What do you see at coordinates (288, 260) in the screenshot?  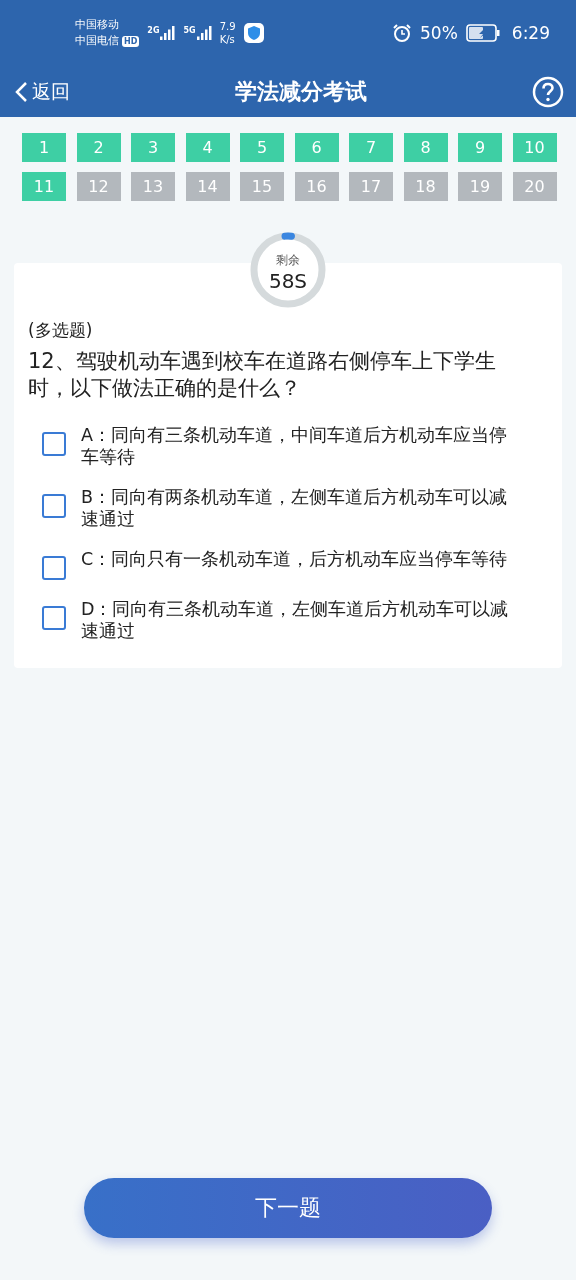 I see `timer-label: 剩余` at bounding box center [288, 260].